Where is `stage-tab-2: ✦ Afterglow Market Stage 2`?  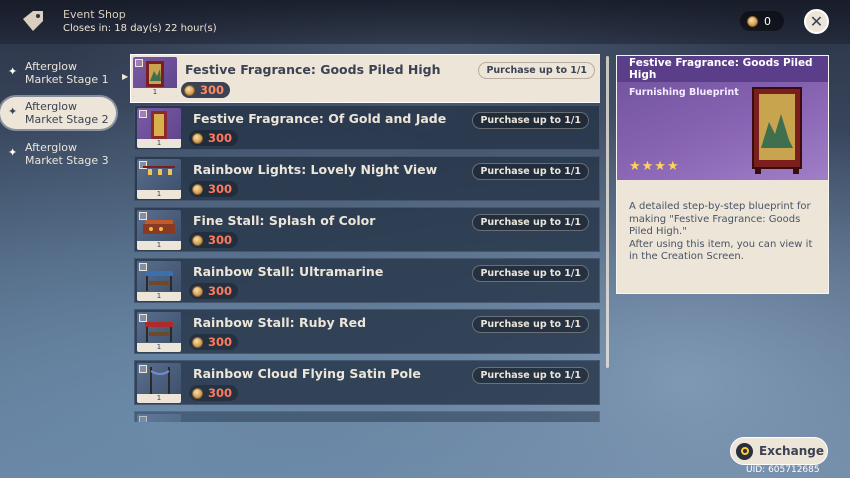 stage-tab-2: ✦ Afterglow Market Stage 2 is located at coordinates (58, 113).